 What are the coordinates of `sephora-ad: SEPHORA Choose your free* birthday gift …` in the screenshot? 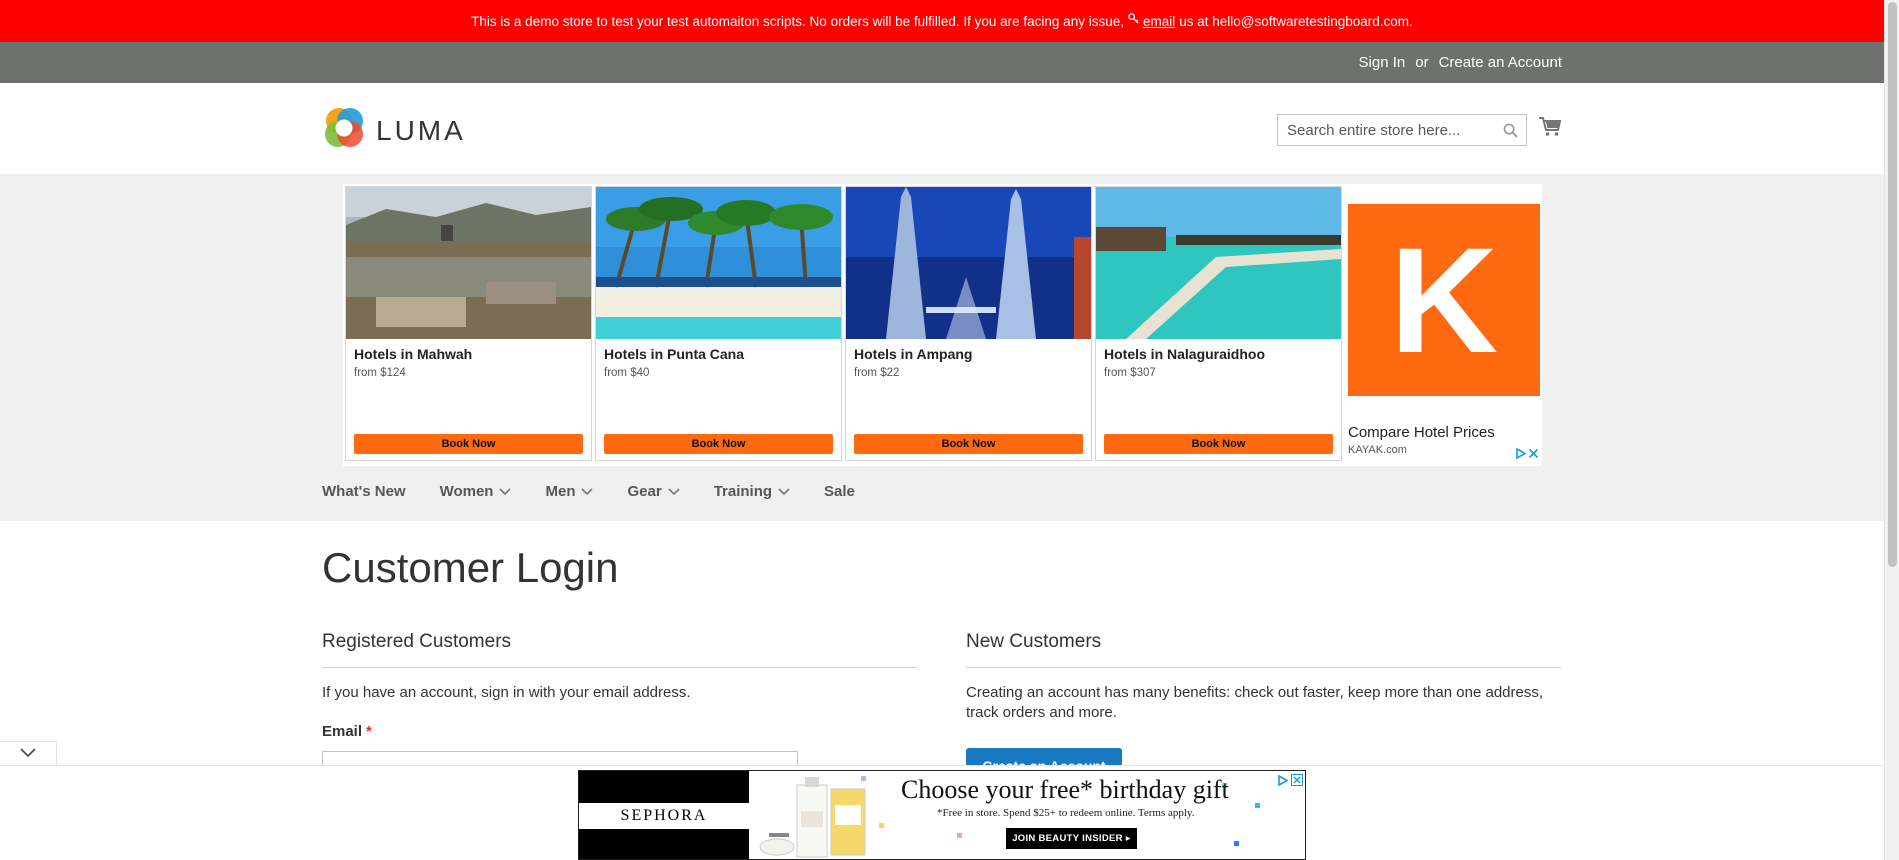 It's located at (942, 815).